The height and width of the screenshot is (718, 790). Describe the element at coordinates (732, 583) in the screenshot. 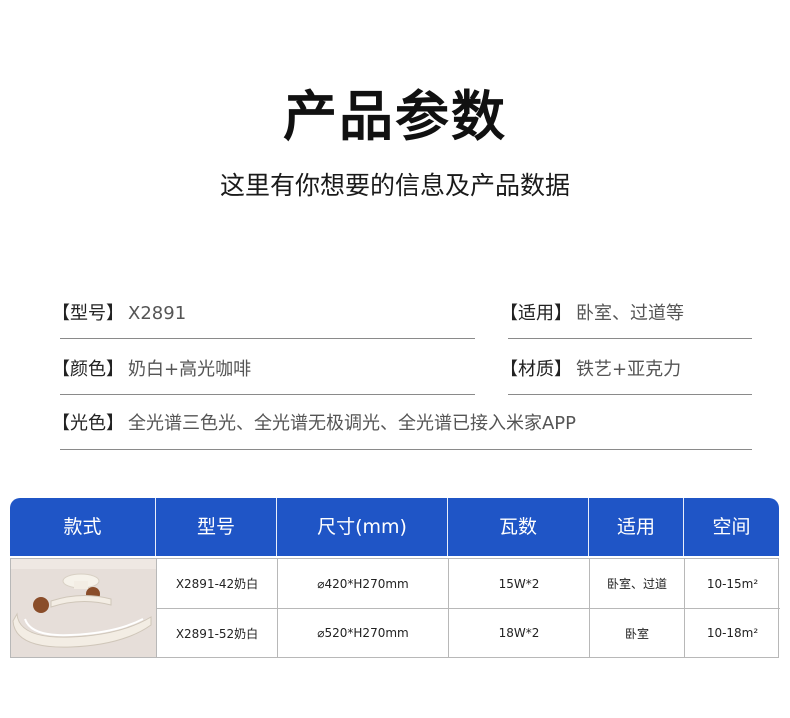

I see `row1-space: 10-15m²` at that location.